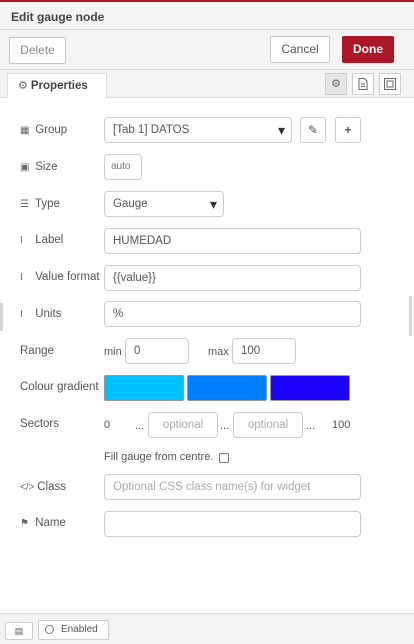 This screenshot has height=644, width=414. I want to click on add-group-button: +, so click(348, 130).